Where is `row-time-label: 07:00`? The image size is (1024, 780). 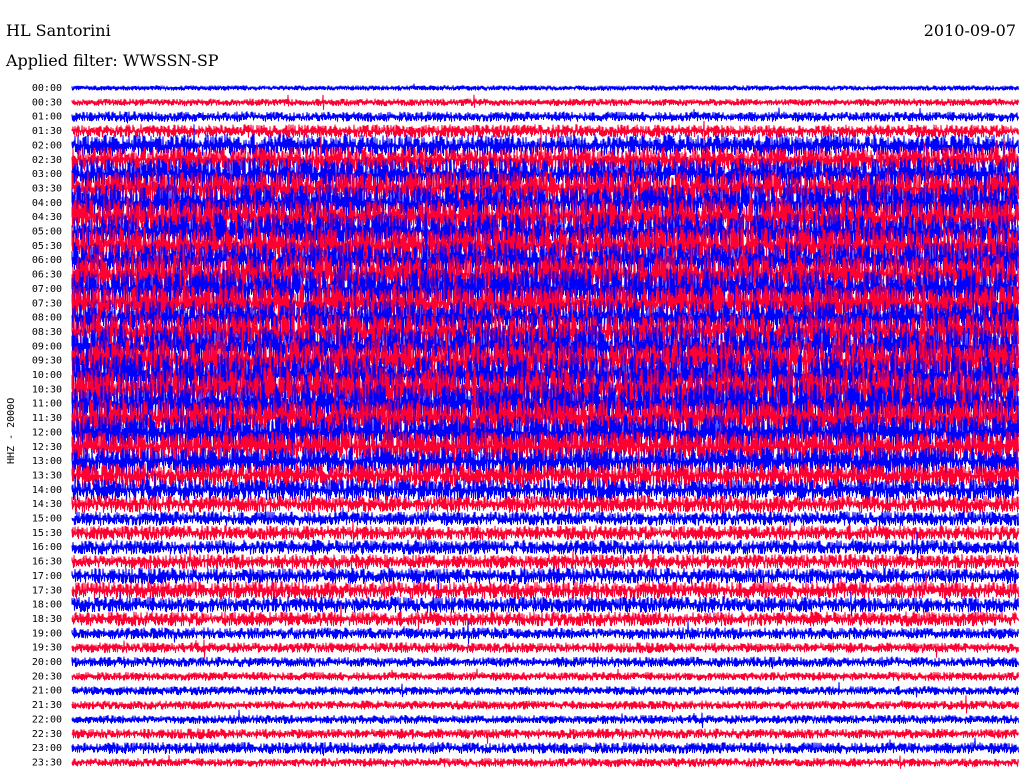 row-time-label: 07:00 is located at coordinates (47, 289).